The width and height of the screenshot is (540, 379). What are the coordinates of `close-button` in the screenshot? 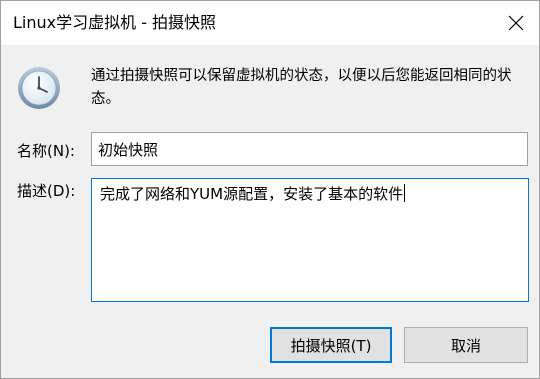 It's located at (516, 23).